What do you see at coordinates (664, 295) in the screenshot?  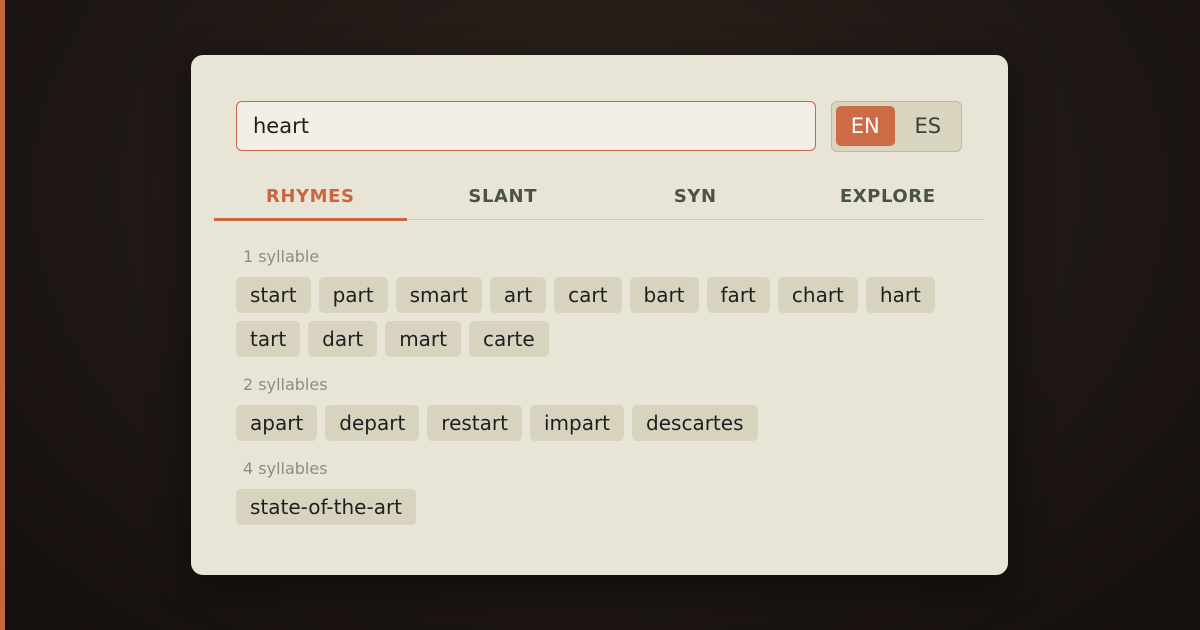 I see `word-chip: bart` at bounding box center [664, 295].